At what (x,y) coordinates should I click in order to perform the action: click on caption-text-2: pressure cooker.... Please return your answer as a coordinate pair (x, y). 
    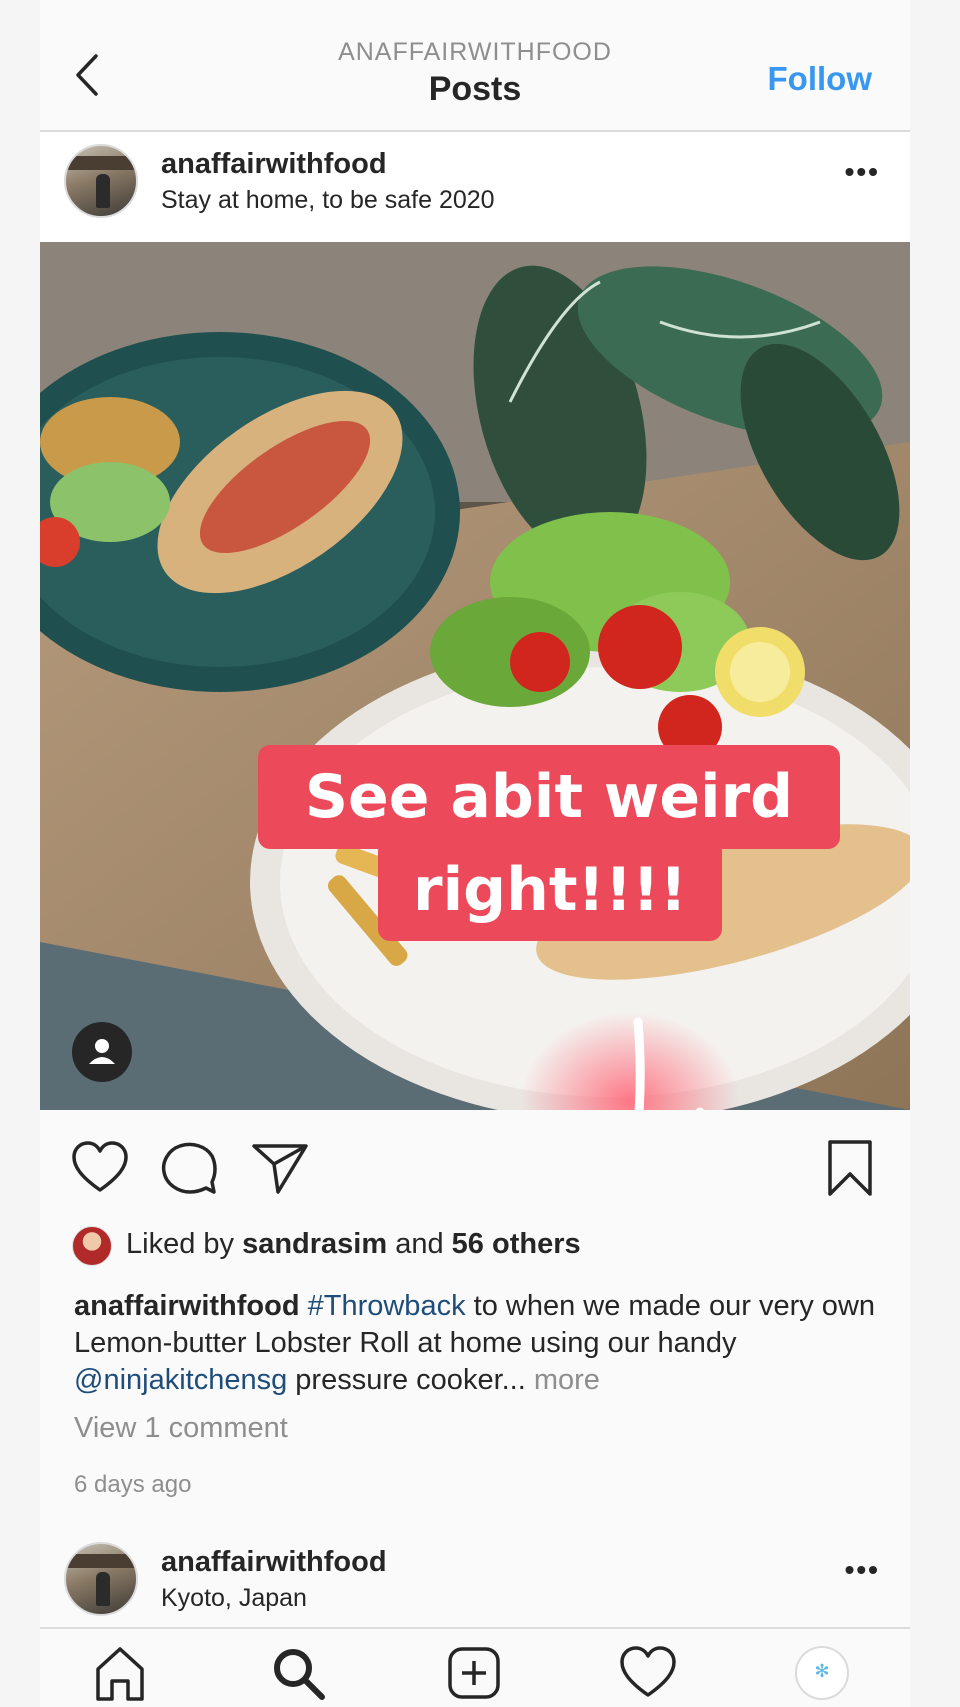
    Looking at the image, I should click on (410, 1380).